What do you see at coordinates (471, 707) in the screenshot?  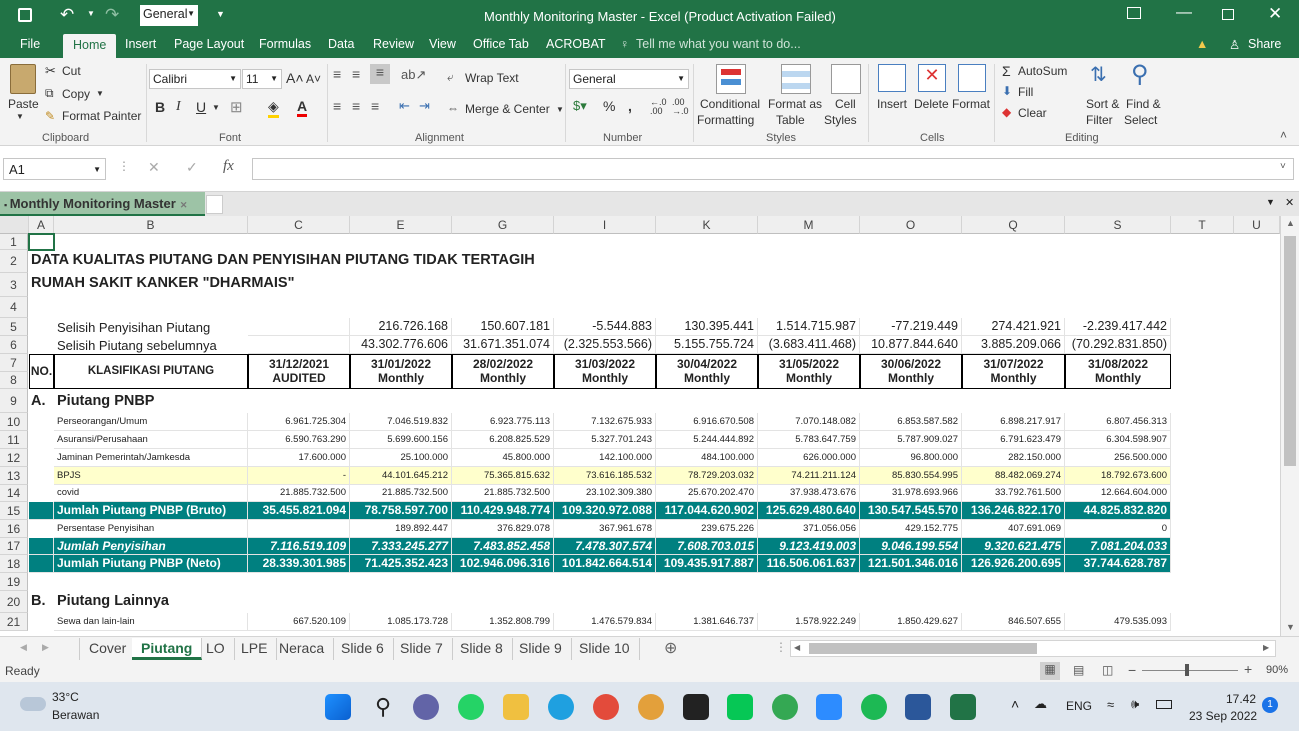 I see `whatsapp-icon` at bounding box center [471, 707].